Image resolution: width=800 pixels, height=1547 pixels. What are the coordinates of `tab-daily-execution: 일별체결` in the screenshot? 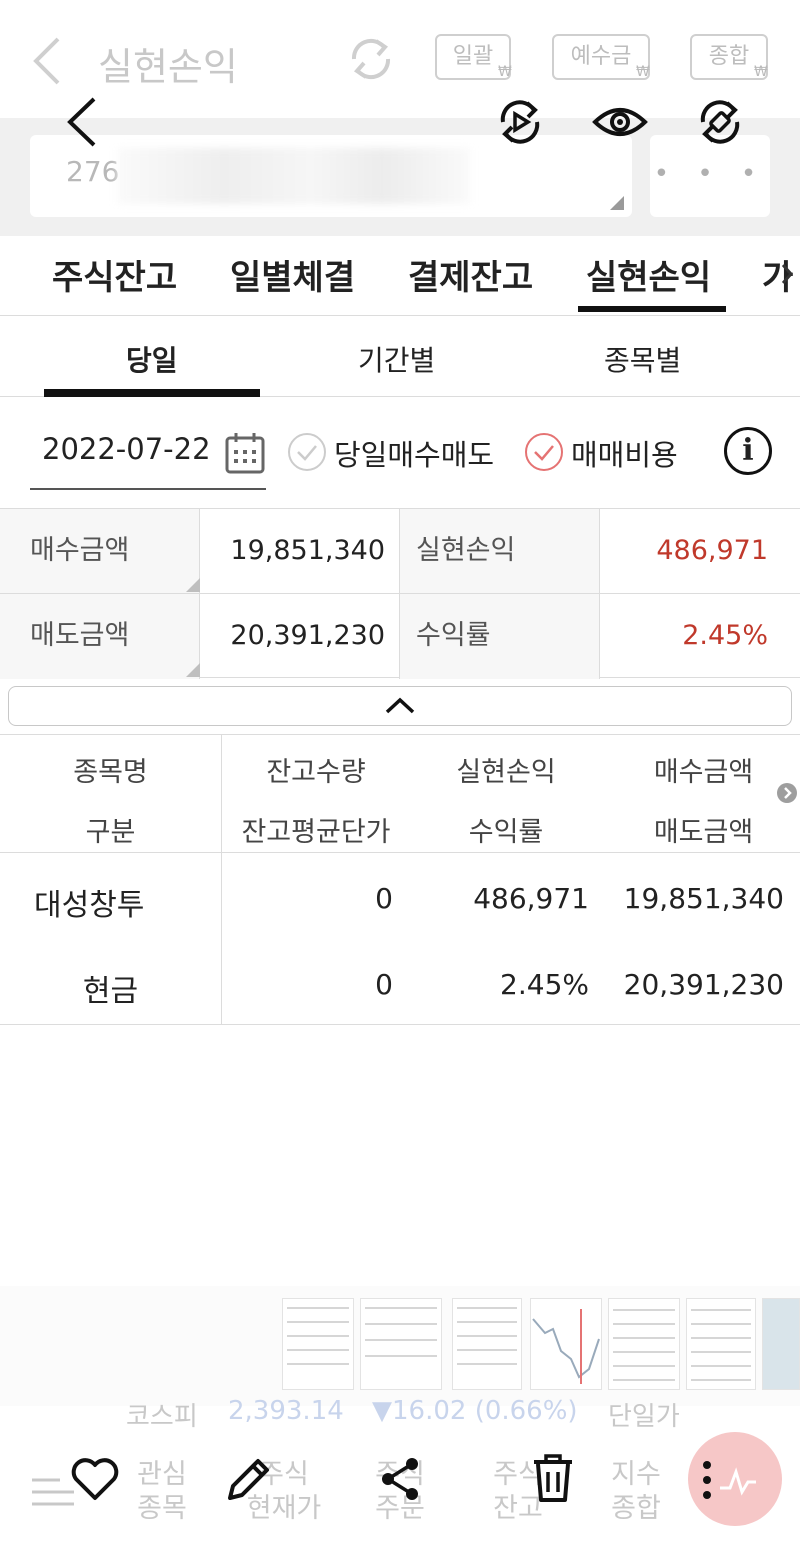 It's located at (292, 274).